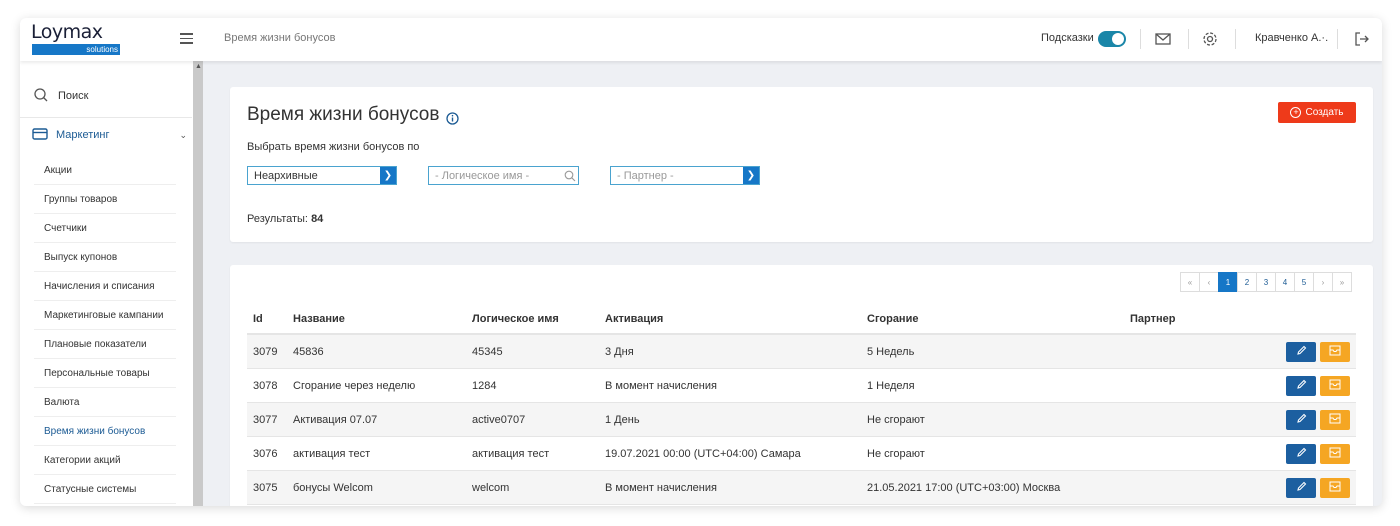 The width and height of the screenshot is (1400, 526). I want to click on sidebar-section-marketing: Маркетинг ⌄, so click(109, 135).